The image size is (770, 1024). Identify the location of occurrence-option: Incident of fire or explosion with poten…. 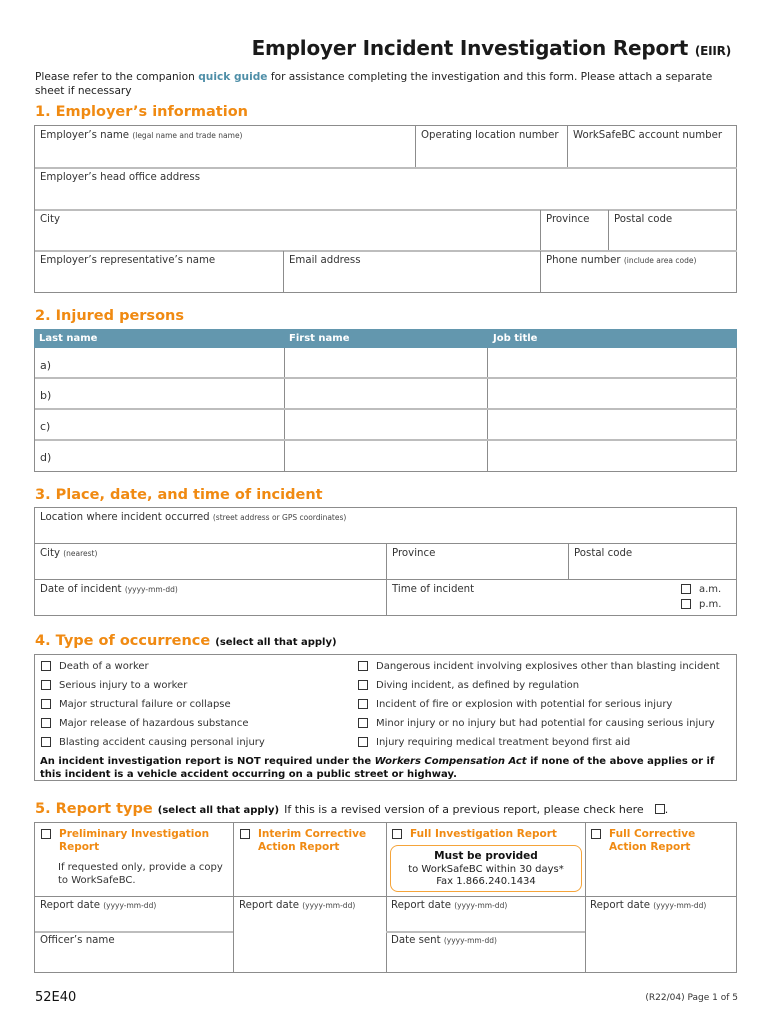
(515, 704).